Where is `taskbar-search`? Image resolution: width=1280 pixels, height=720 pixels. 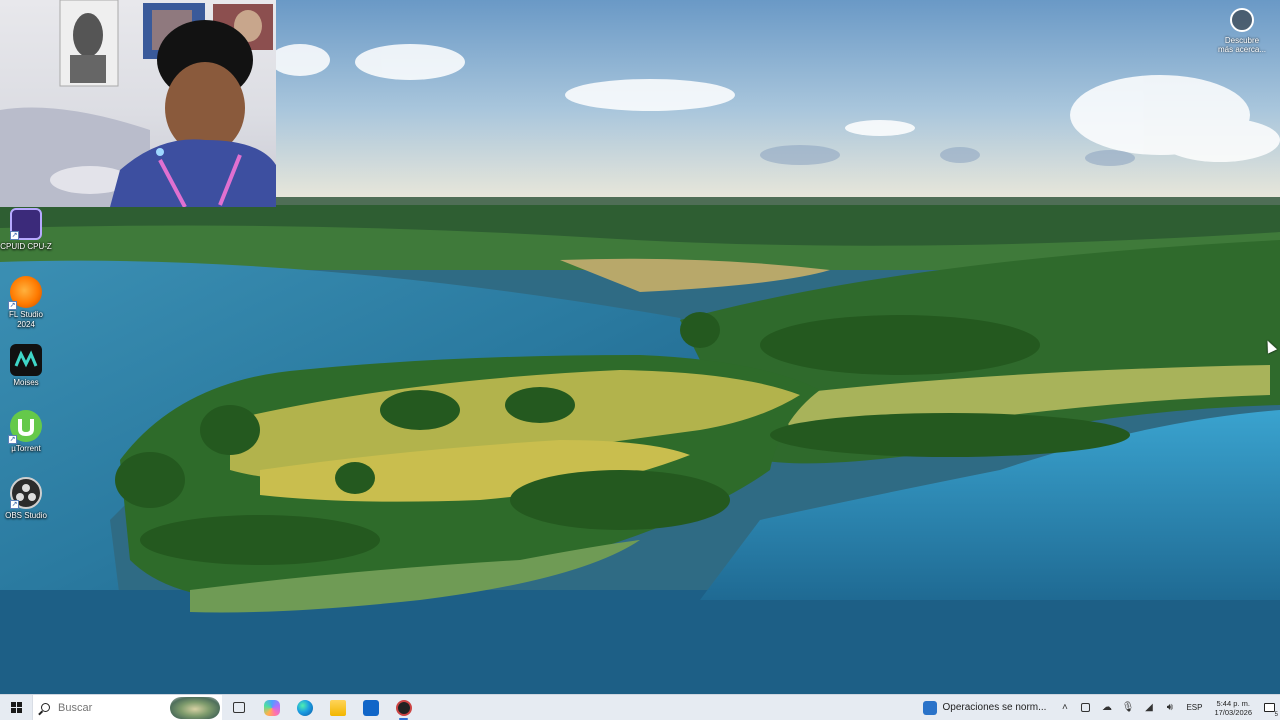 taskbar-search is located at coordinates (127, 707).